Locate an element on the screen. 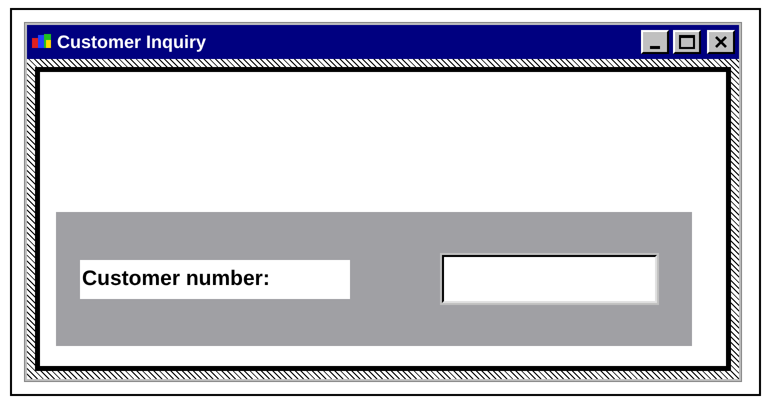 The width and height of the screenshot is (768, 400). close-icon is located at coordinates (721, 42).